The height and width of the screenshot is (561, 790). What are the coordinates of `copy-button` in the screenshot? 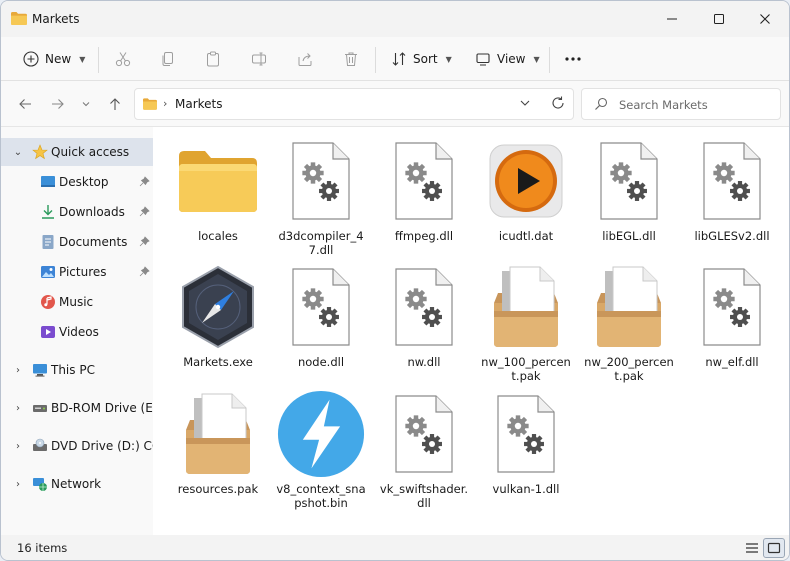 It's located at (168, 59).